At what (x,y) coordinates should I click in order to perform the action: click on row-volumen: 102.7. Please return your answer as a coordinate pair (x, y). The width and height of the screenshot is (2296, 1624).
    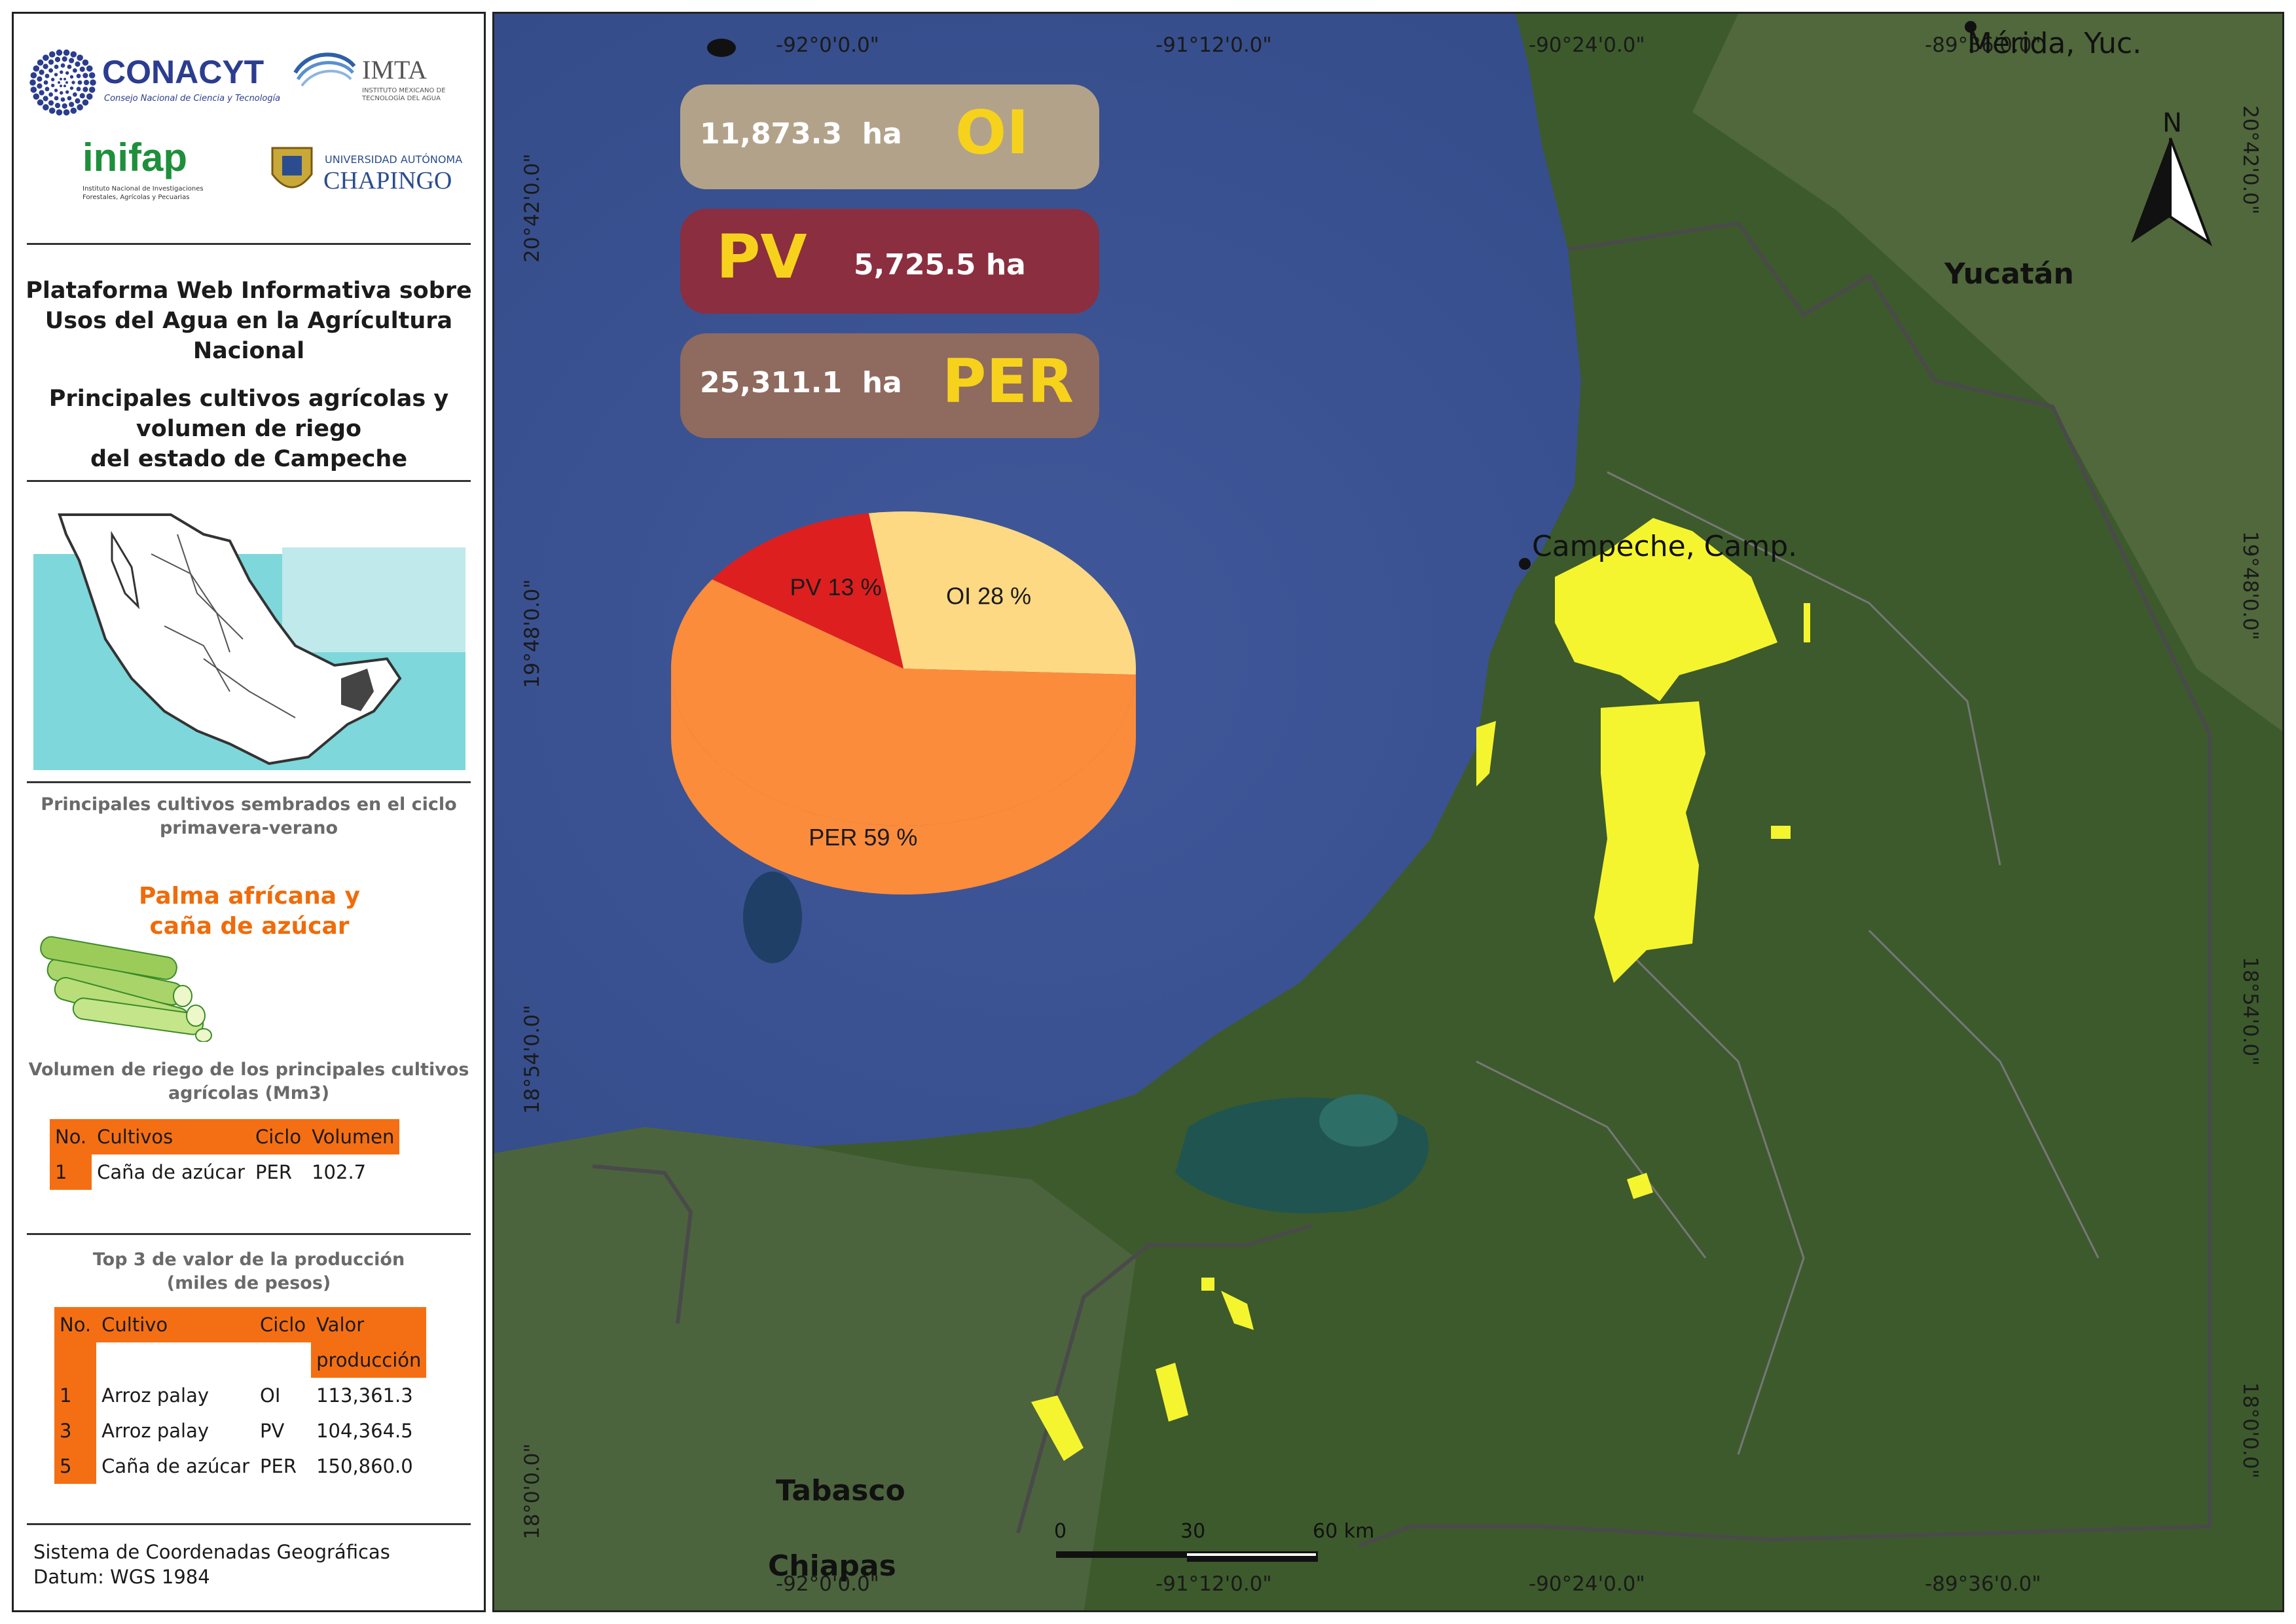
    Looking at the image, I should click on (339, 1172).